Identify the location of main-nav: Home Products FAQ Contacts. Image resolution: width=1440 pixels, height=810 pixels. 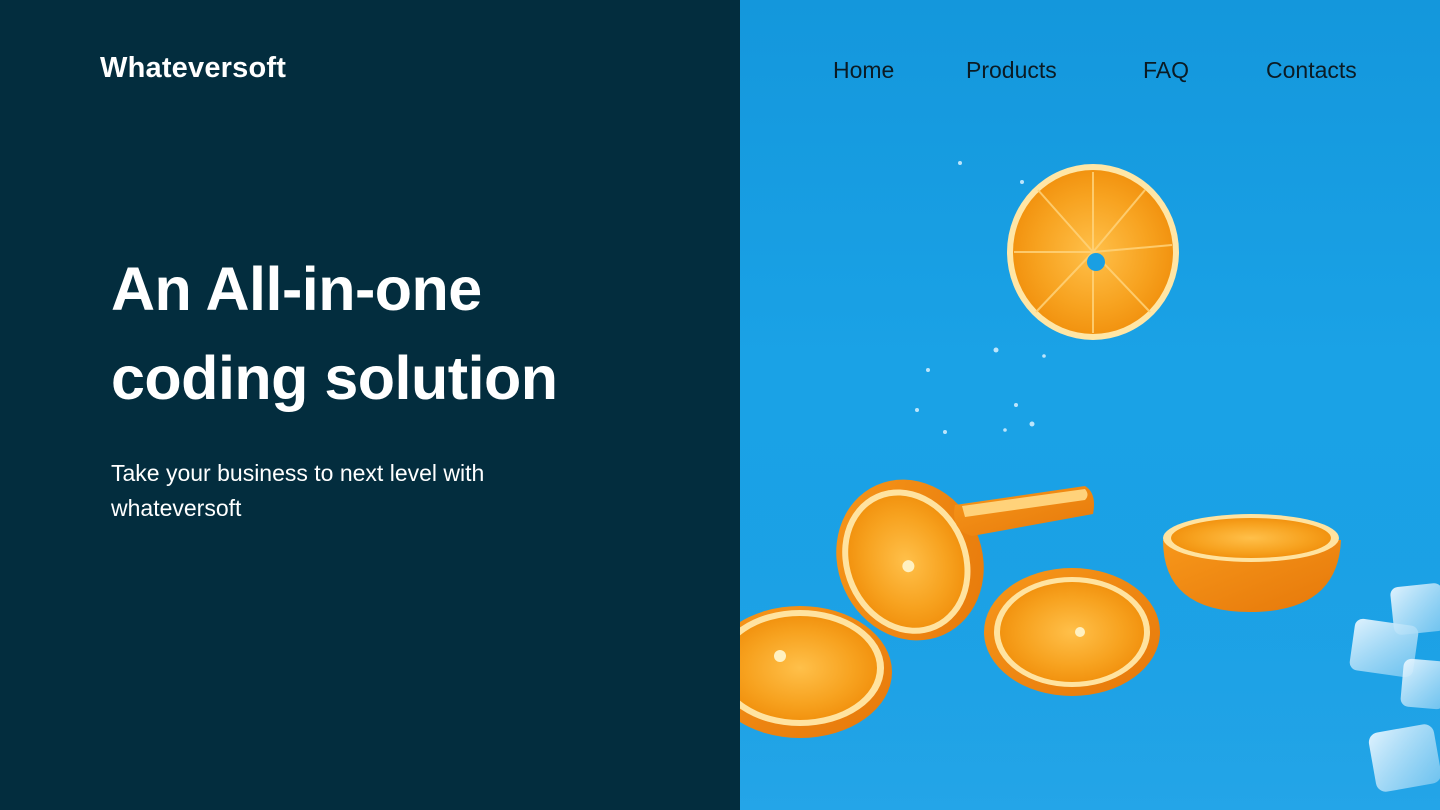
(1090, 72).